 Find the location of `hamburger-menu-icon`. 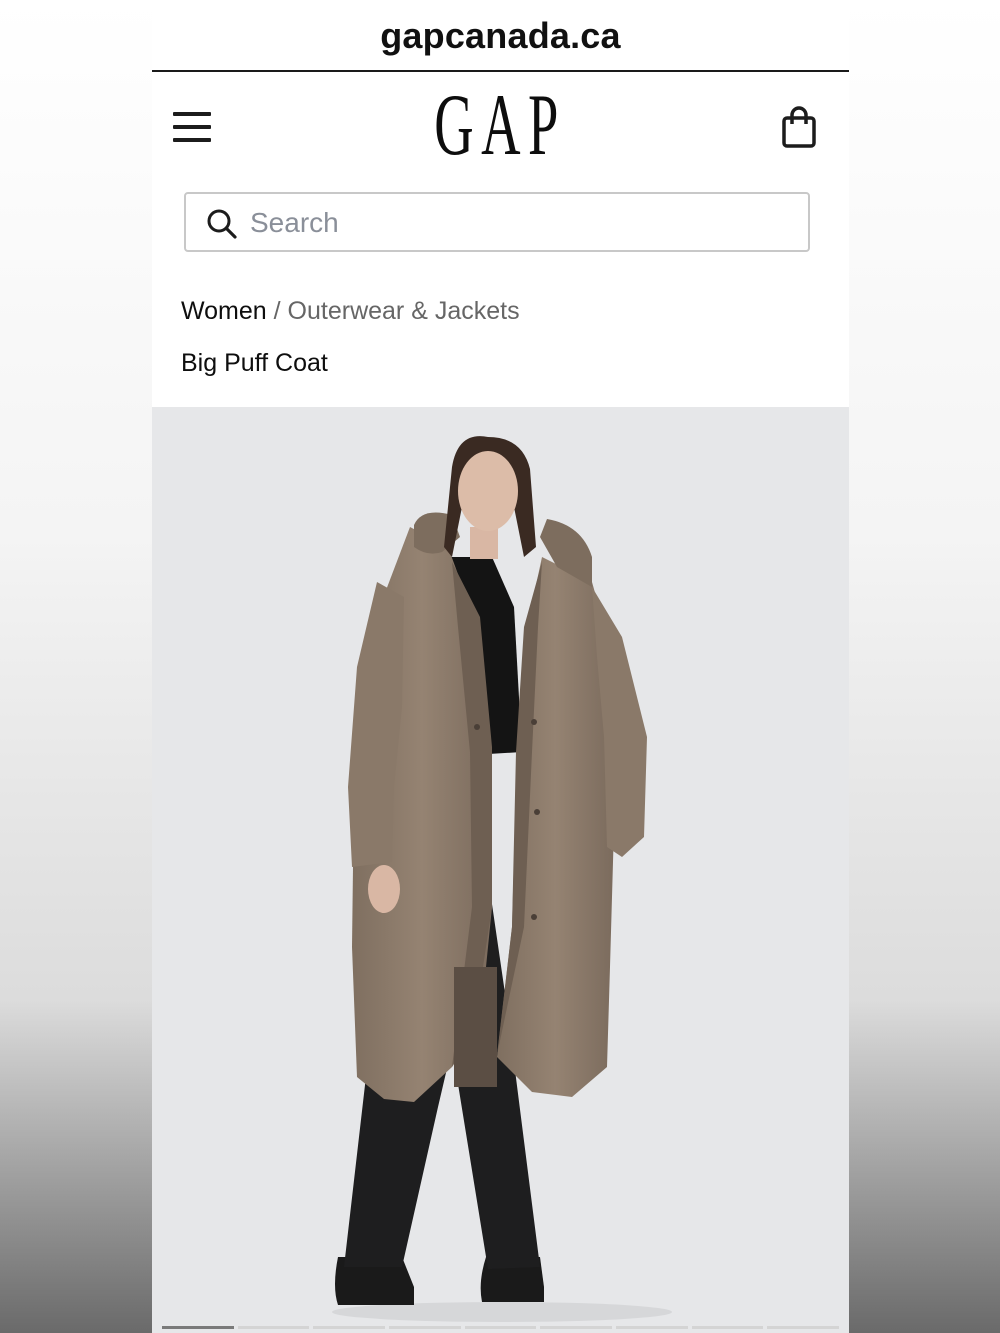

hamburger-menu-icon is located at coordinates (193, 127).